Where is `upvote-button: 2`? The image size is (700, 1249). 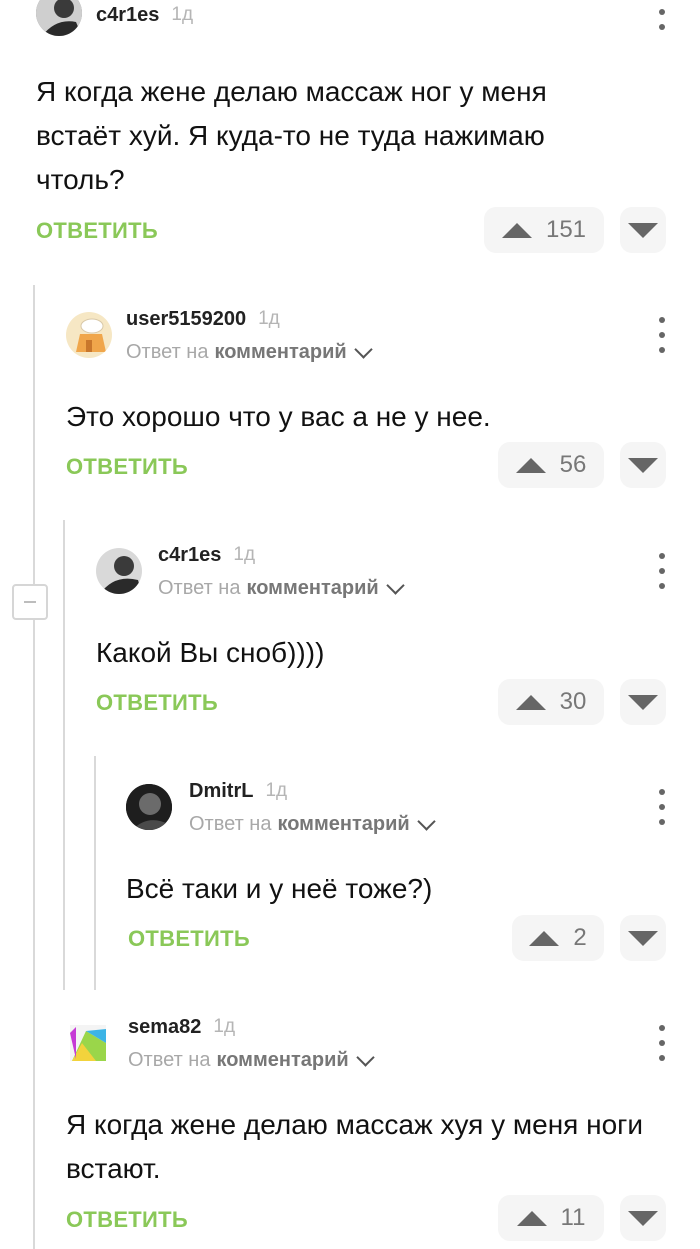
upvote-button: 2 is located at coordinates (558, 938).